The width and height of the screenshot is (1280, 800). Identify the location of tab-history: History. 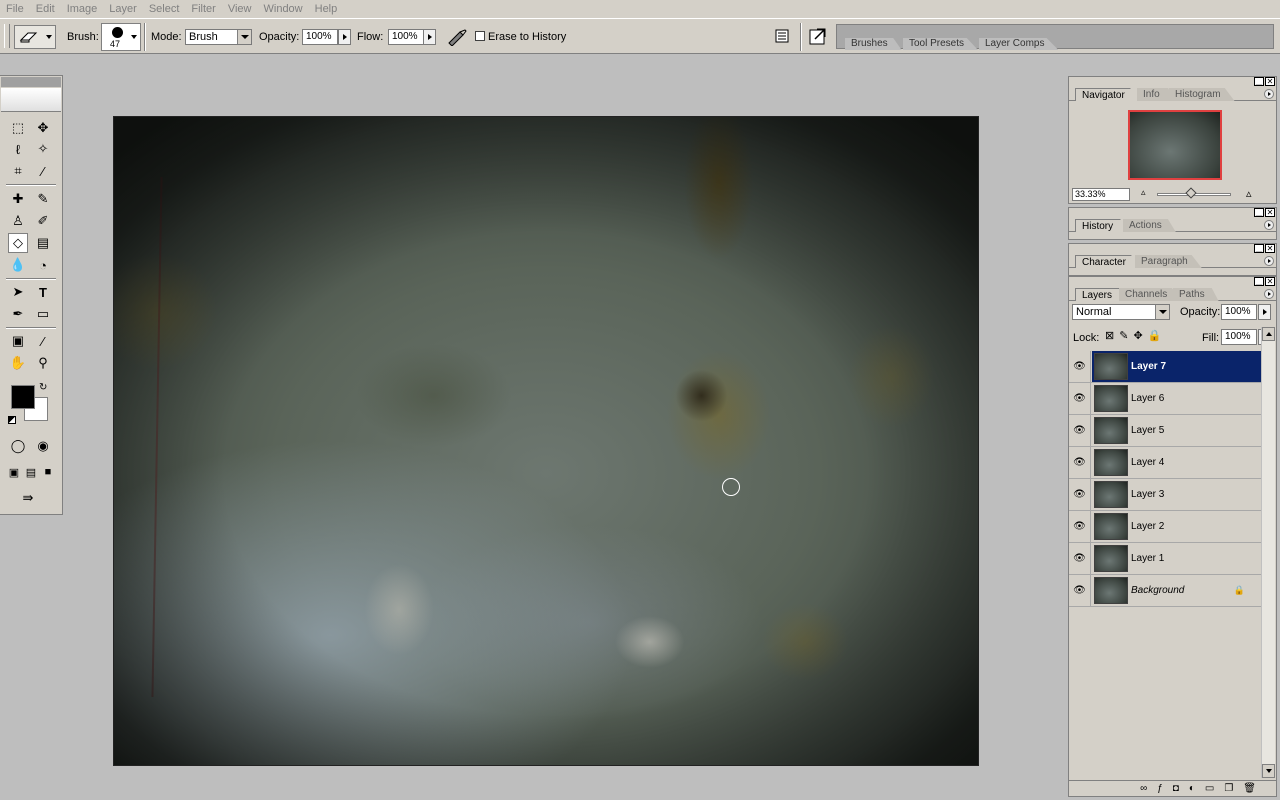
(1102, 225).